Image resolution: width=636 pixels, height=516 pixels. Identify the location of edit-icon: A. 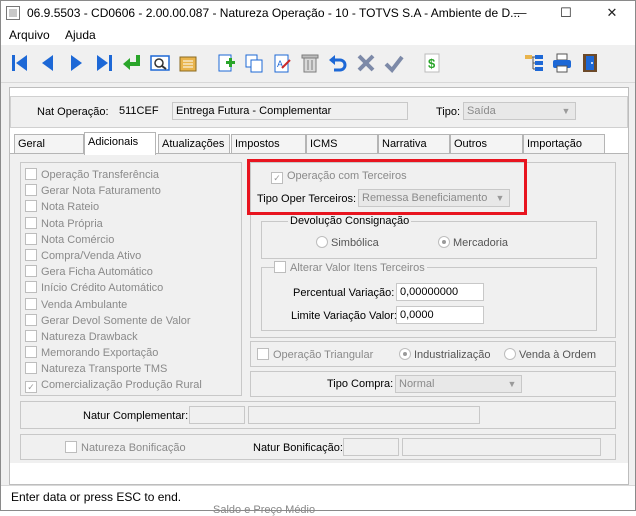
(282, 63).